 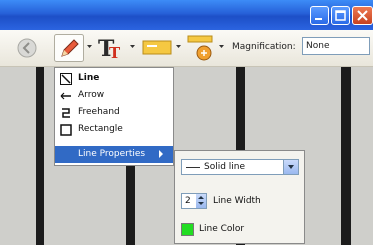 I want to click on text-dropdown-arrow-icon, so click(x=132, y=46).